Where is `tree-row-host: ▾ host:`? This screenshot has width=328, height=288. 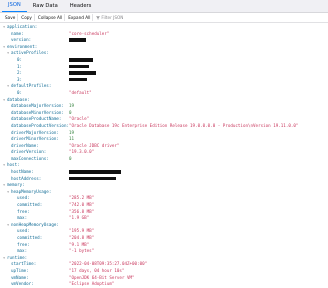 tree-row-host: ▾ host: is located at coordinates (165, 165).